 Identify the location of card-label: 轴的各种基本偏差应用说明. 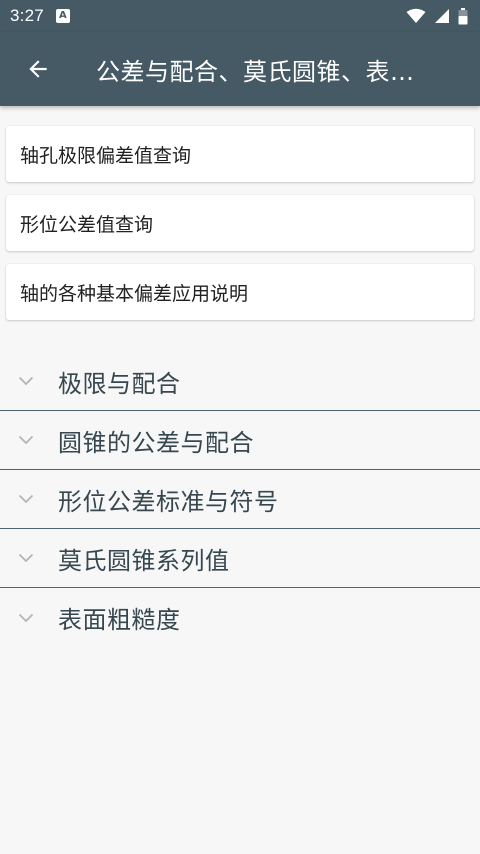
(134, 293).